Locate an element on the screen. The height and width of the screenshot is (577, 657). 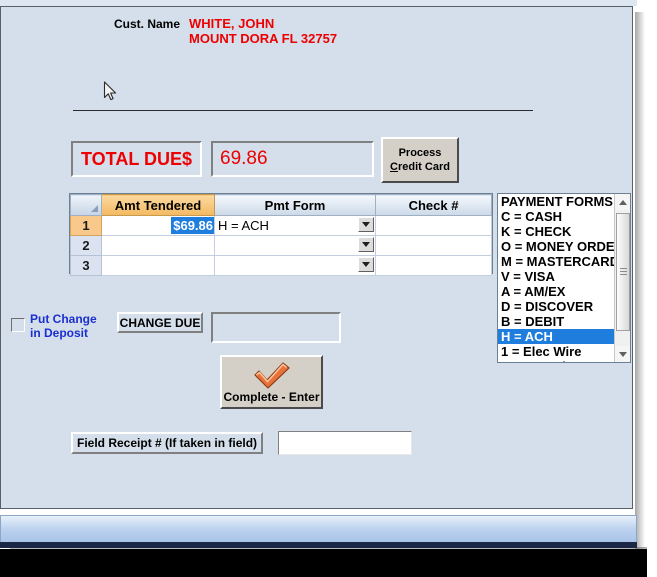
change-due-label: CHANGE DUE is located at coordinates (160, 322).